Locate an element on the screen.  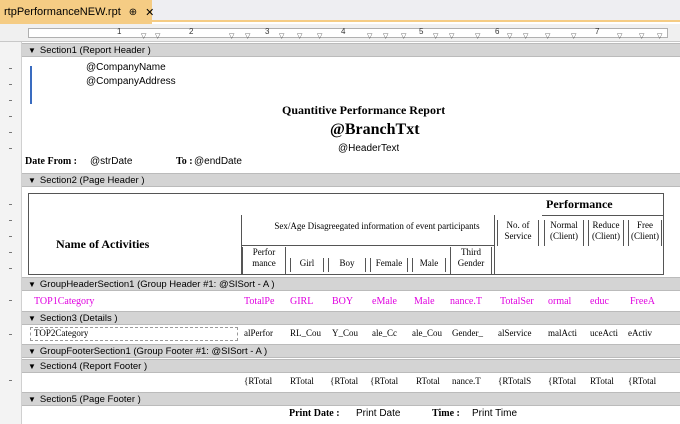
branch-field: @BranchTxt is located at coordinates (375, 130).